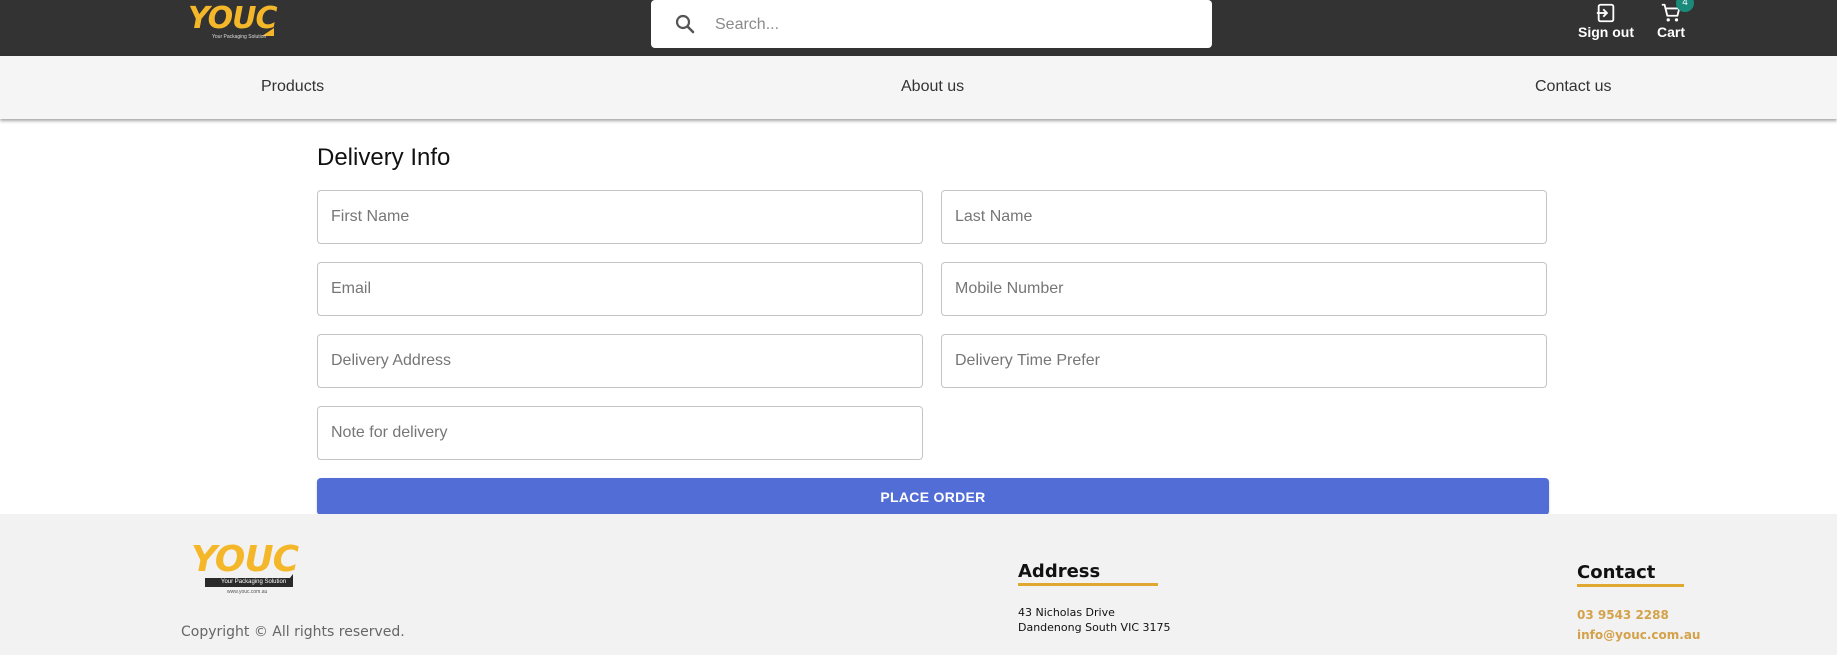 This screenshot has width=1837, height=655. What do you see at coordinates (1670, 32) in the screenshot?
I see `cart-label: Cart` at bounding box center [1670, 32].